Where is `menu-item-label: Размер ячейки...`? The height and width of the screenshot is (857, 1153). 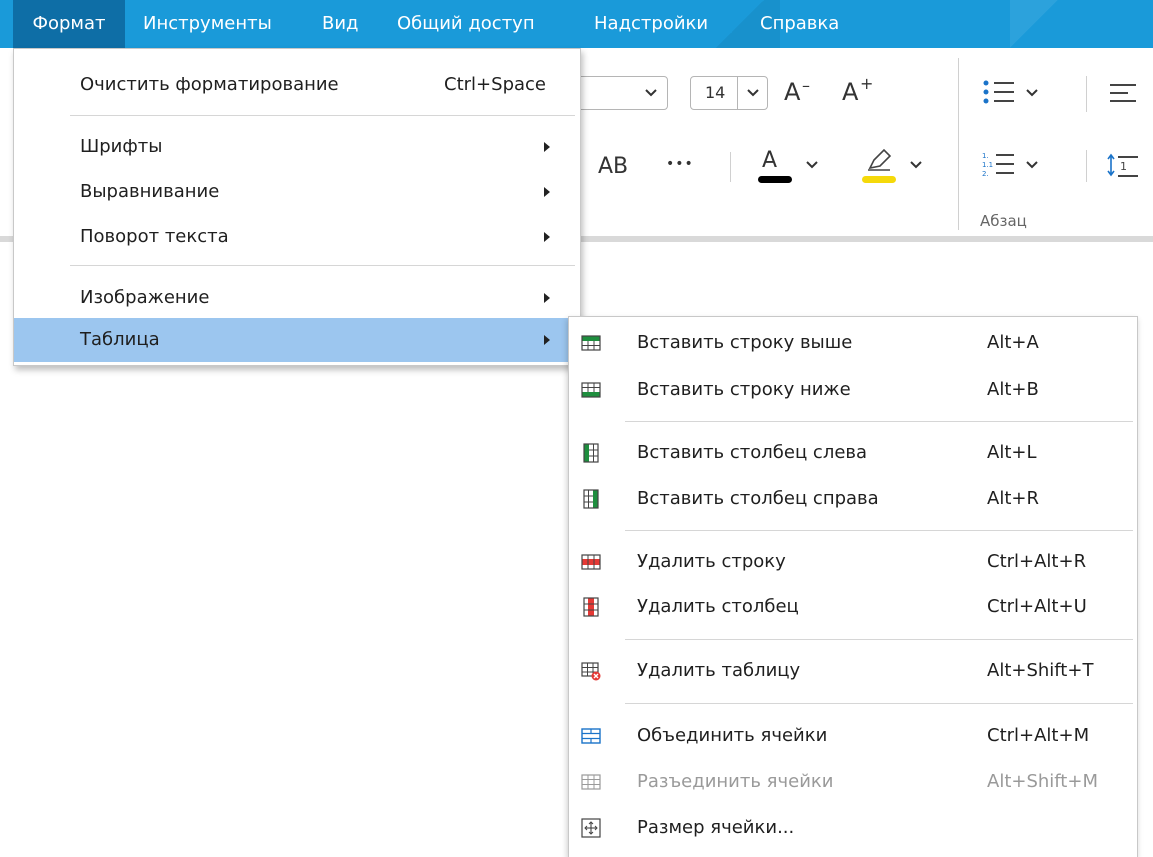 menu-item-label: Размер ячейки... is located at coordinates (716, 827).